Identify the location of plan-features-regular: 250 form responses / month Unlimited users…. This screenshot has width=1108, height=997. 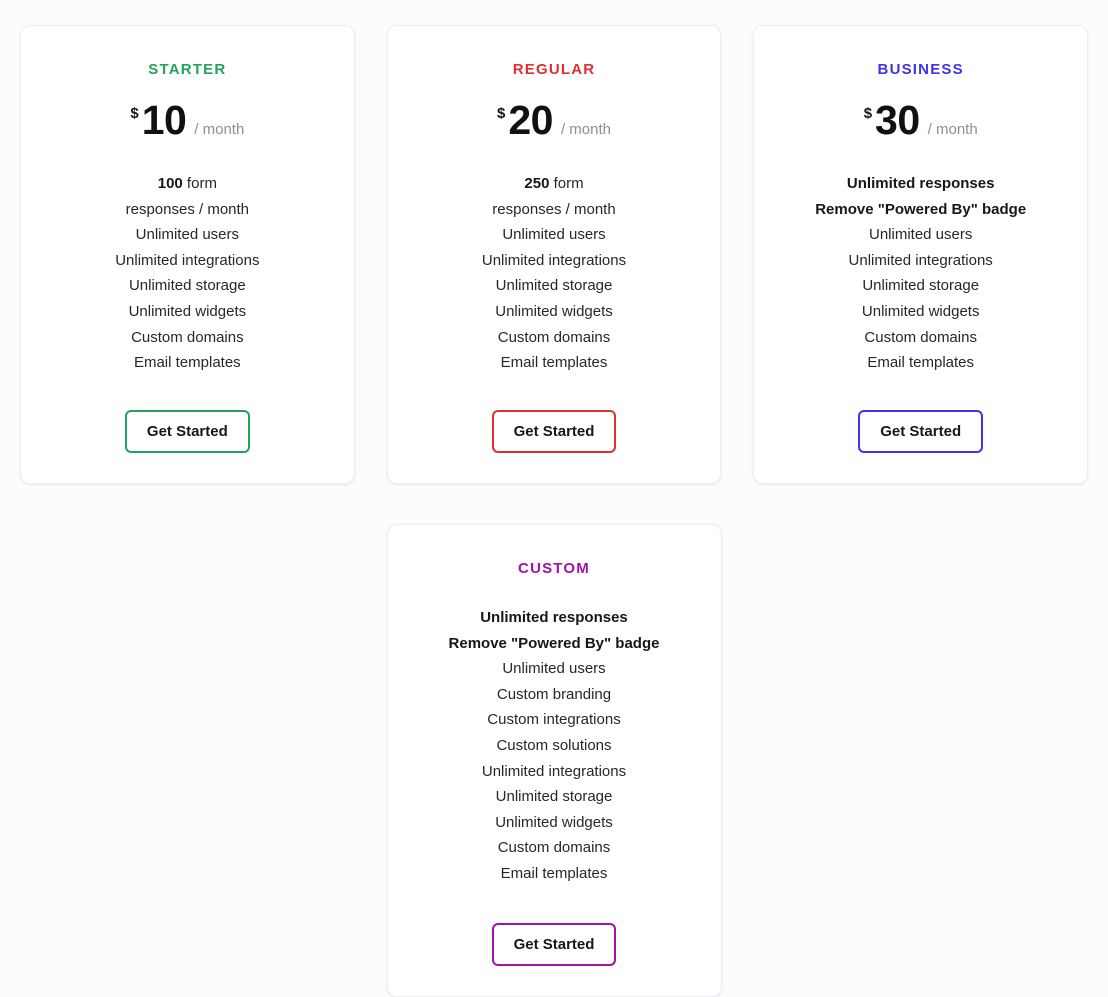
(554, 273).